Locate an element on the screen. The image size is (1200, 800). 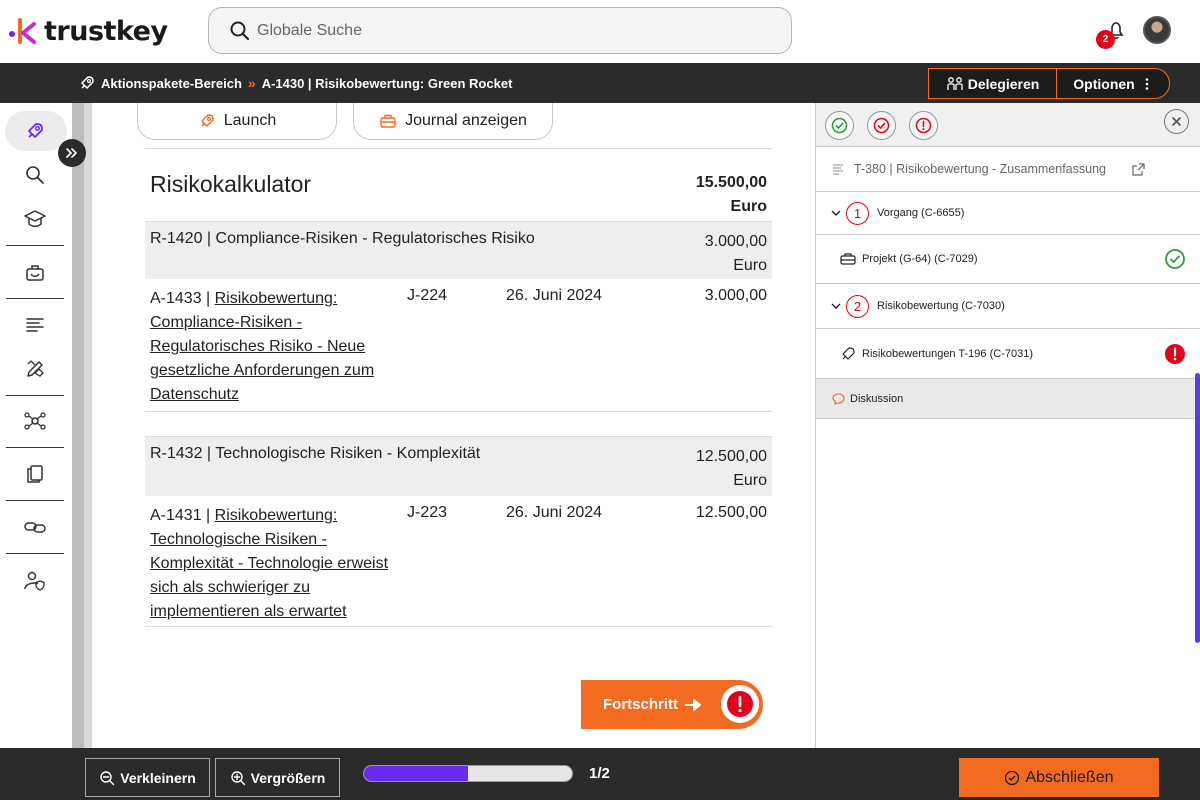
bottom-toolbar: Verkleinern Vergrößern 1/2 Abschließen is located at coordinates (600, 774).